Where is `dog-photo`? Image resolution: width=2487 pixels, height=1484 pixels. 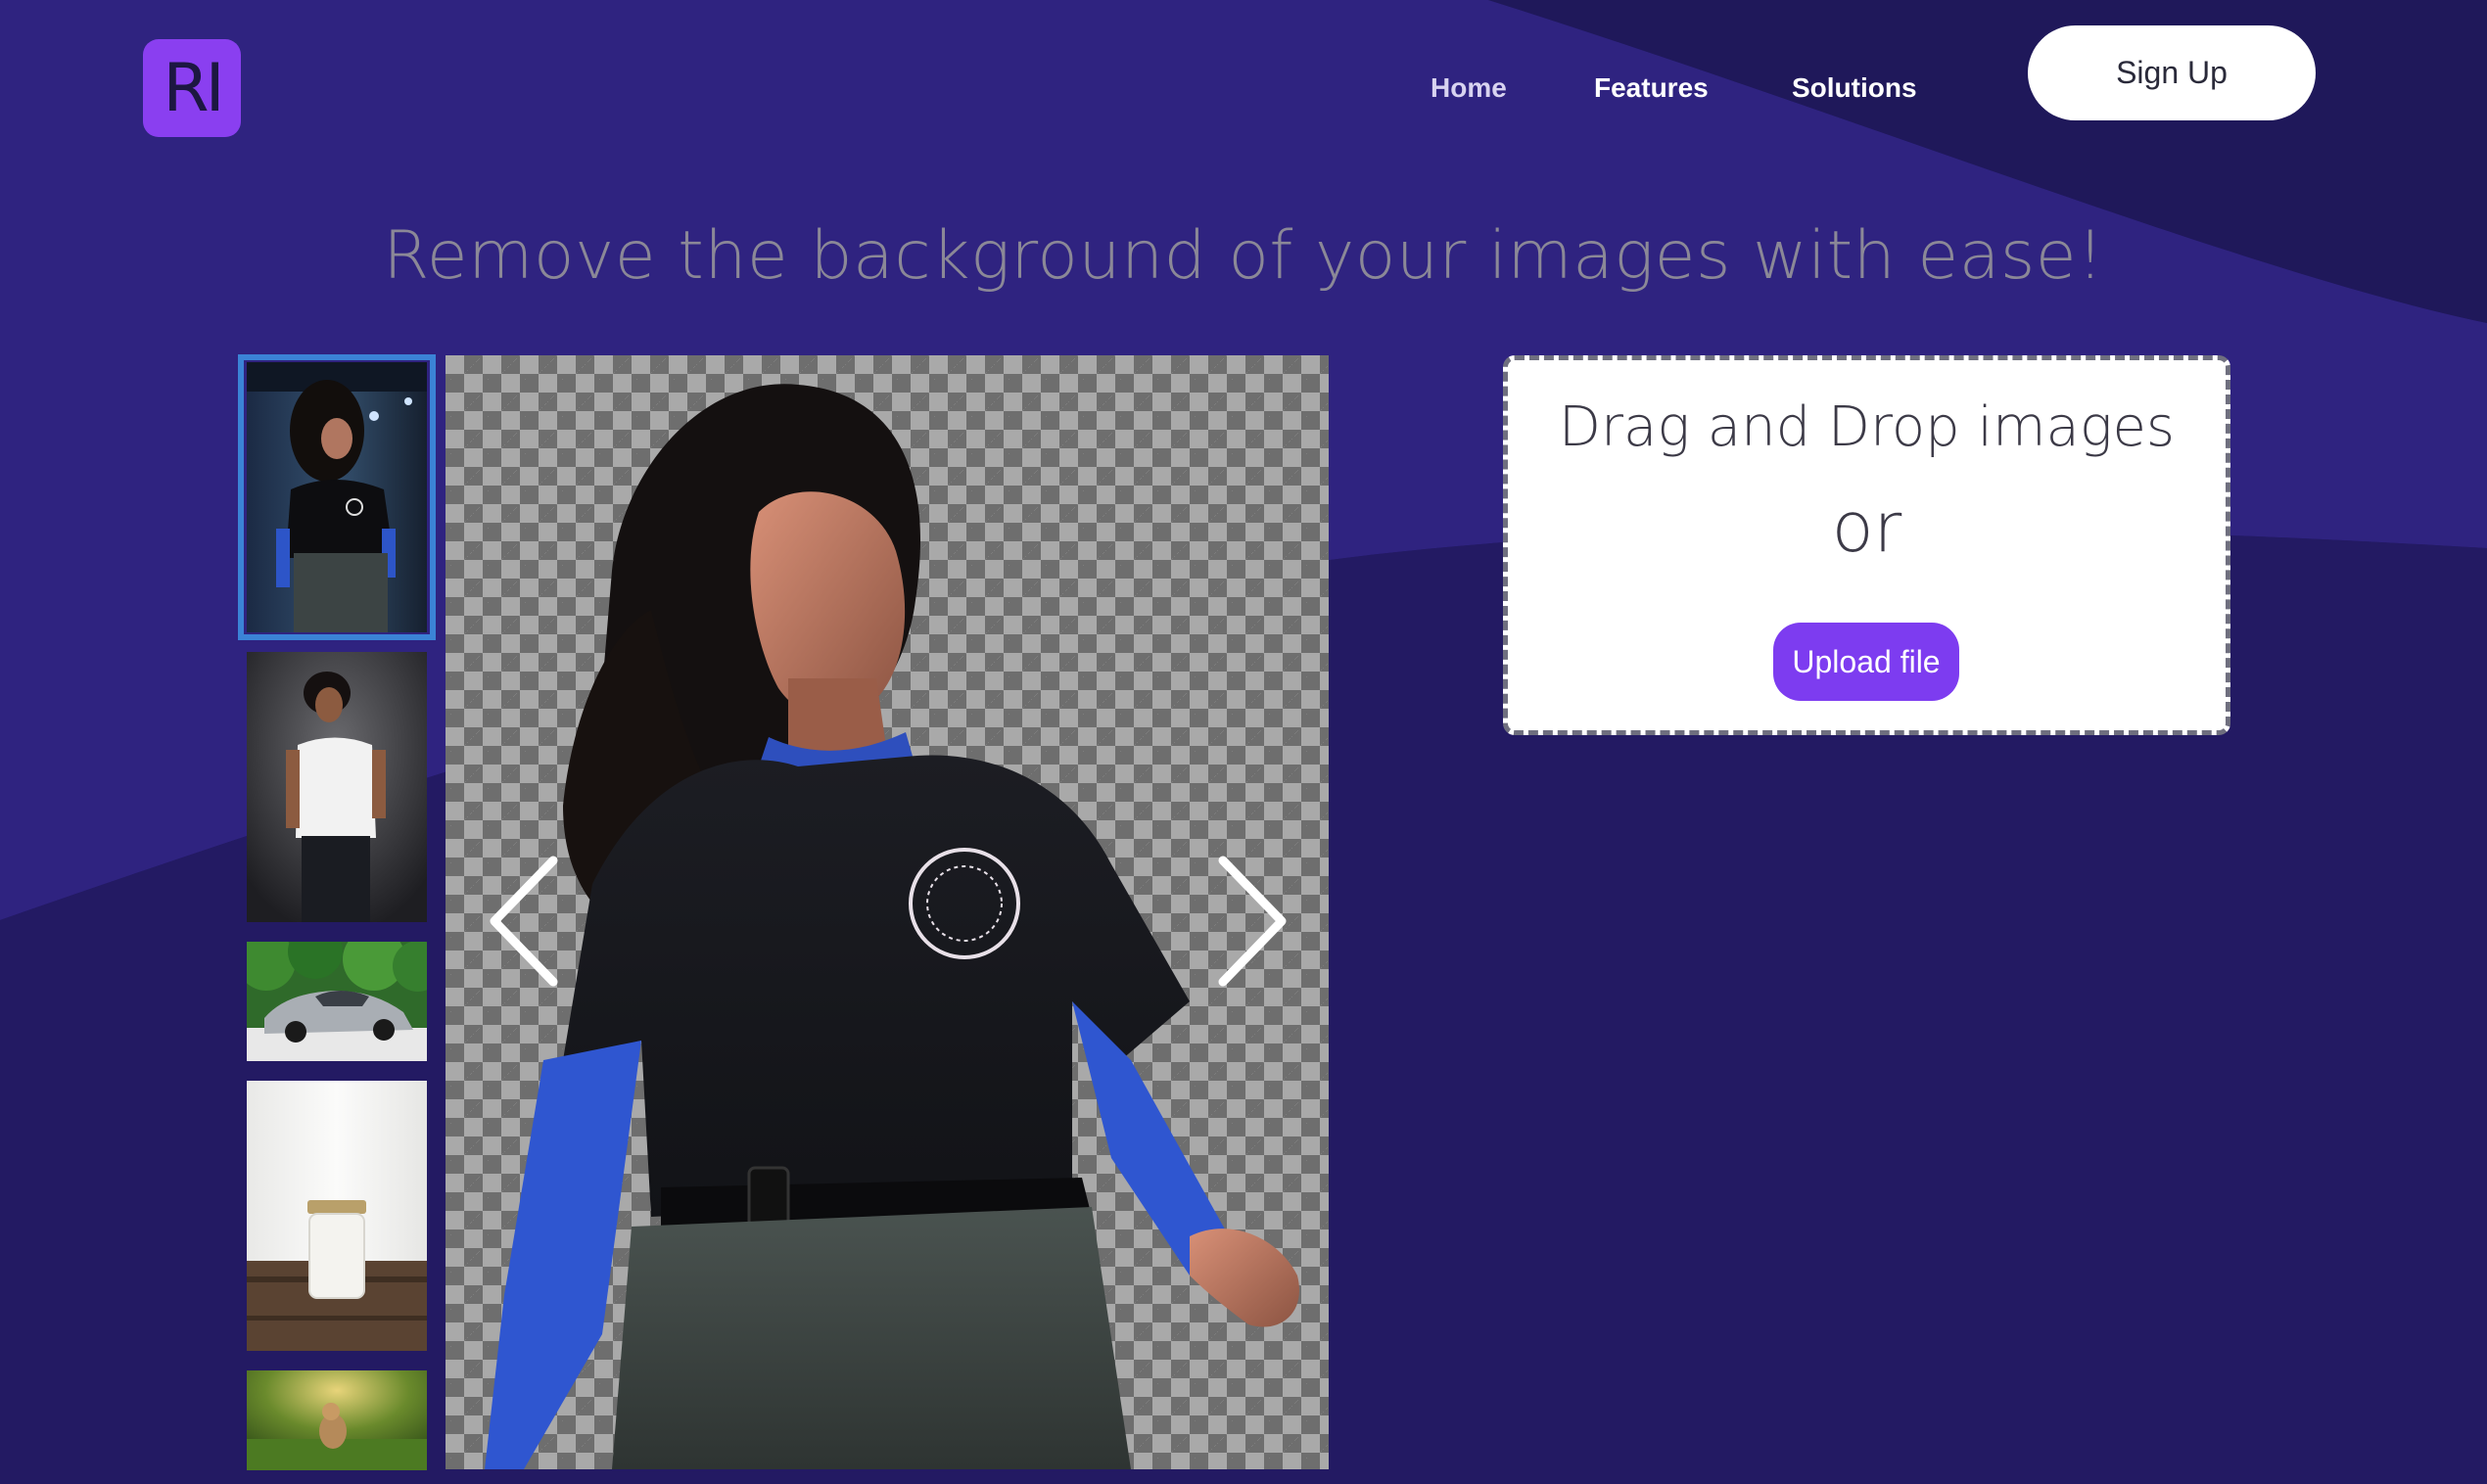 dog-photo is located at coordinates (337, 1420).